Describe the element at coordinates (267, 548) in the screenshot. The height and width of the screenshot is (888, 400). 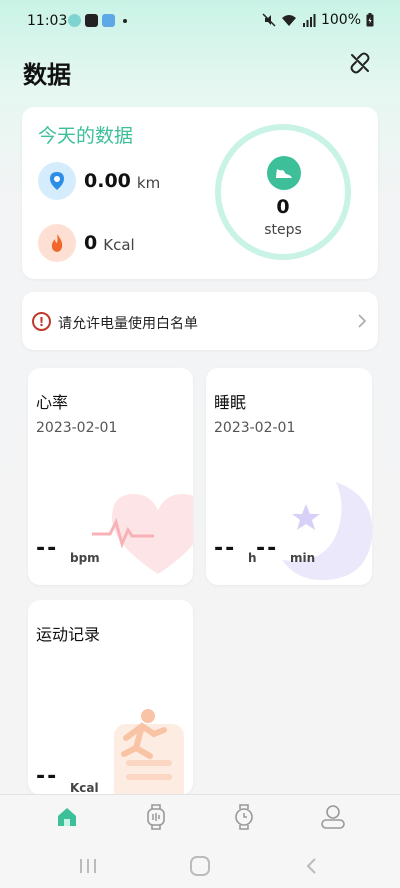
I see `sleep-minutes-value: --` at that location.